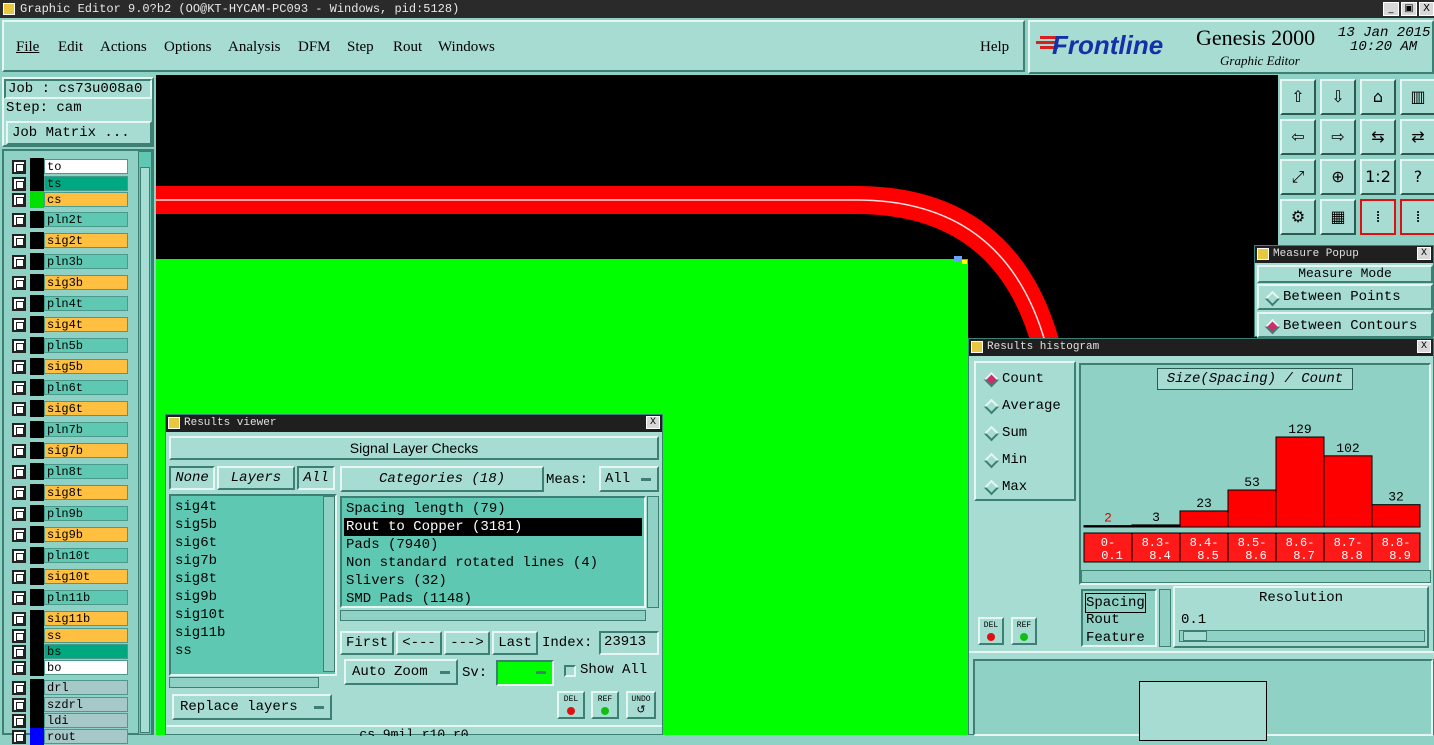 The height and width of the screenshot is (745, 1434). Describe the element at coordinates (442, 479) in the screenshot. I see `categories-button: Categories (18)` at that location.